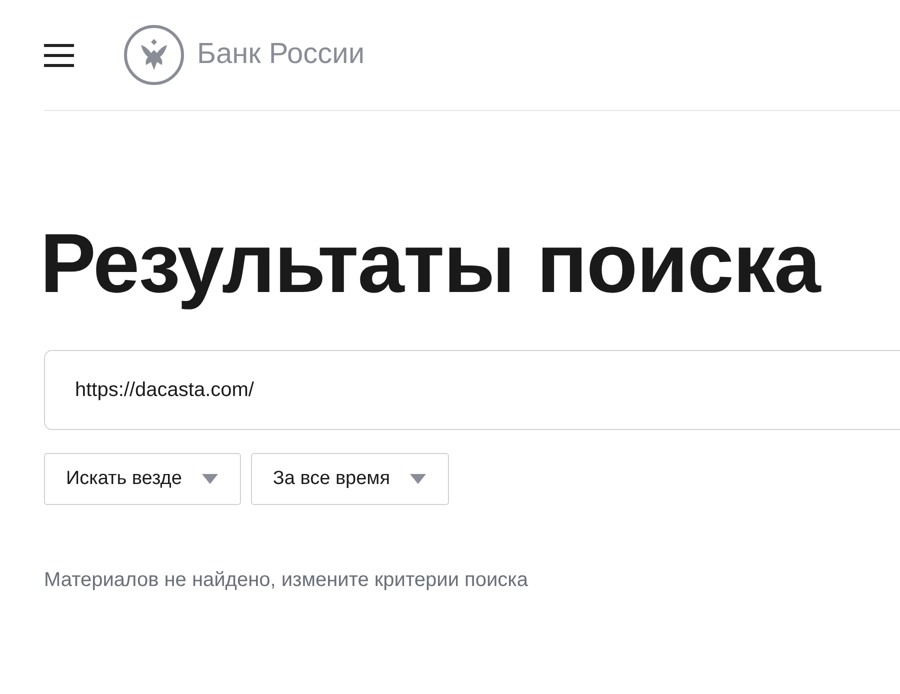 This screenshot has width=900, height=694. What do you see at coordinates (281, 54) in the screenshot?
I see `logo-text: Банк России` at bounding box center [281, 54].